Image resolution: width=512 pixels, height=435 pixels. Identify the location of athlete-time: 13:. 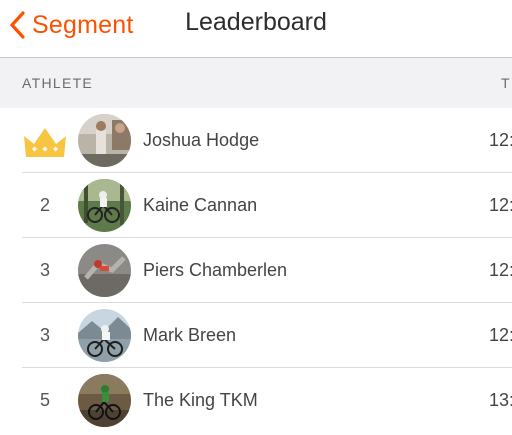
(500, 400).